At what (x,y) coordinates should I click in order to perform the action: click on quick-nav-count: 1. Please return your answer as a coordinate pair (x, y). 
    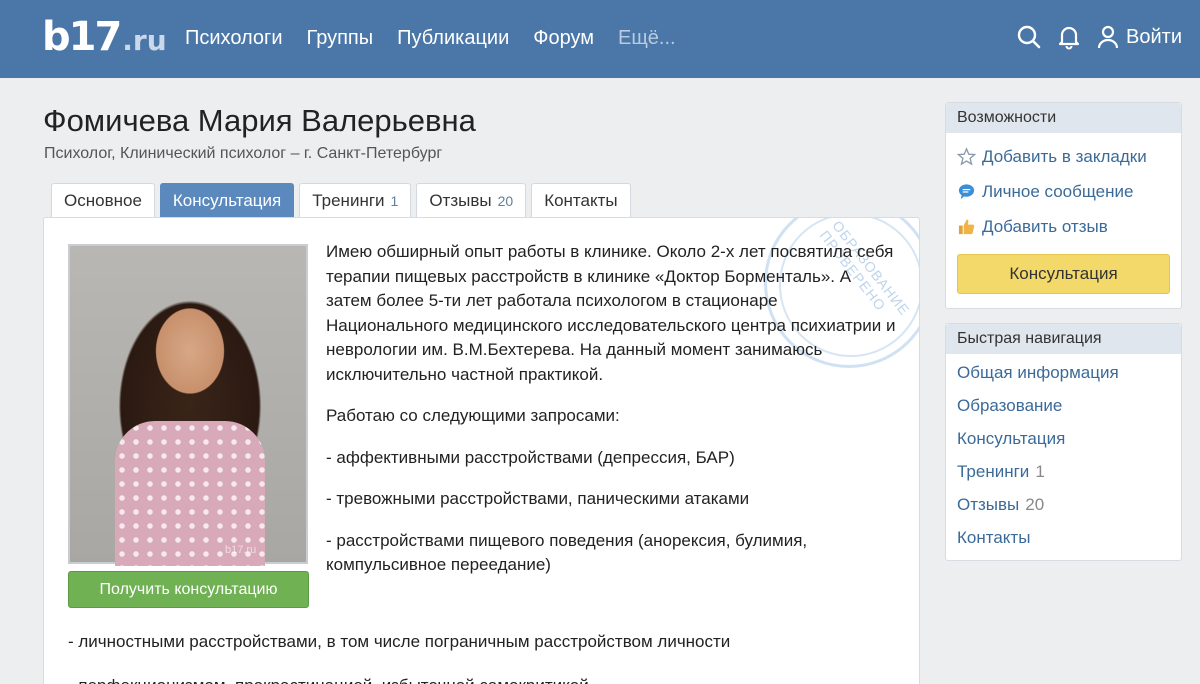
    Looking at the image, I should click on (1040, 471).